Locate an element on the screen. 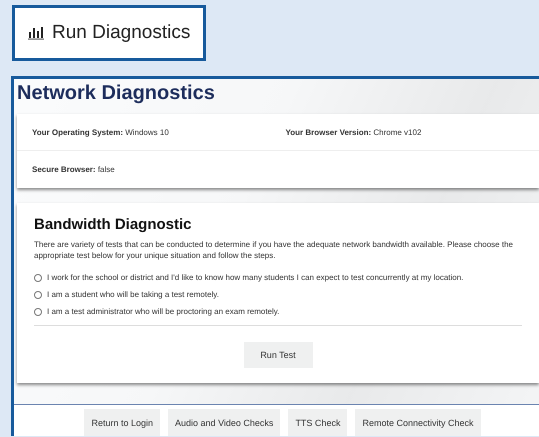  footer-button: Return to Login is located at coordinates (122, 422).